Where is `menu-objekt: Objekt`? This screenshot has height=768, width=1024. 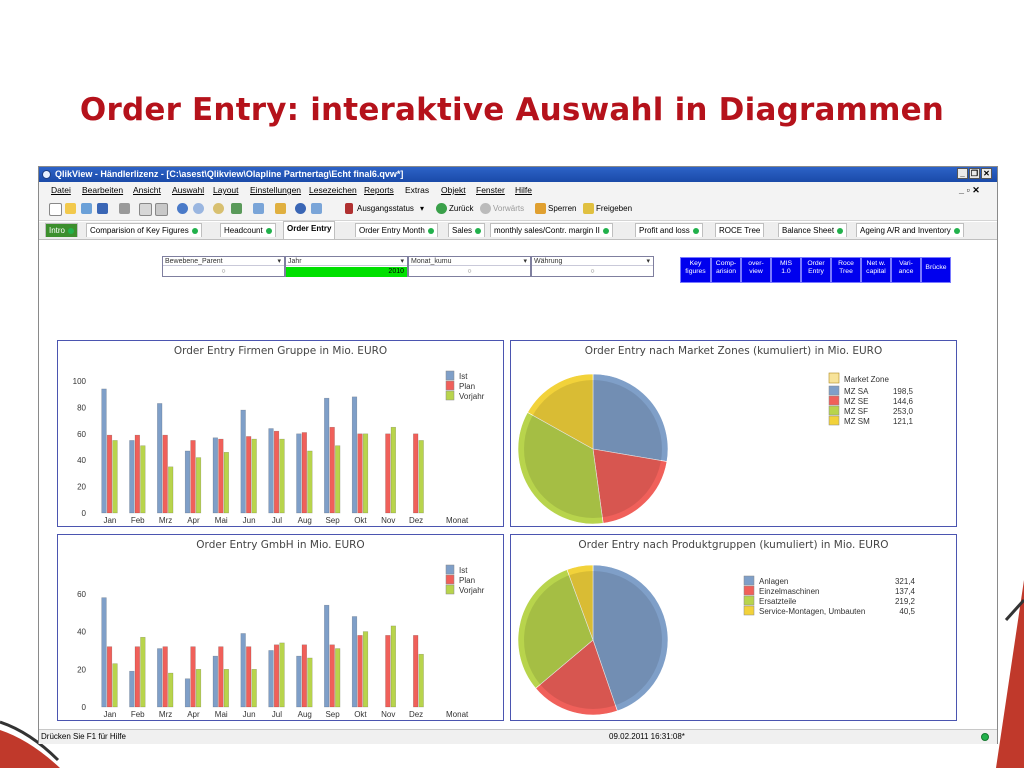 menu-objekt: Objekt is located at coordinates (453, 190).